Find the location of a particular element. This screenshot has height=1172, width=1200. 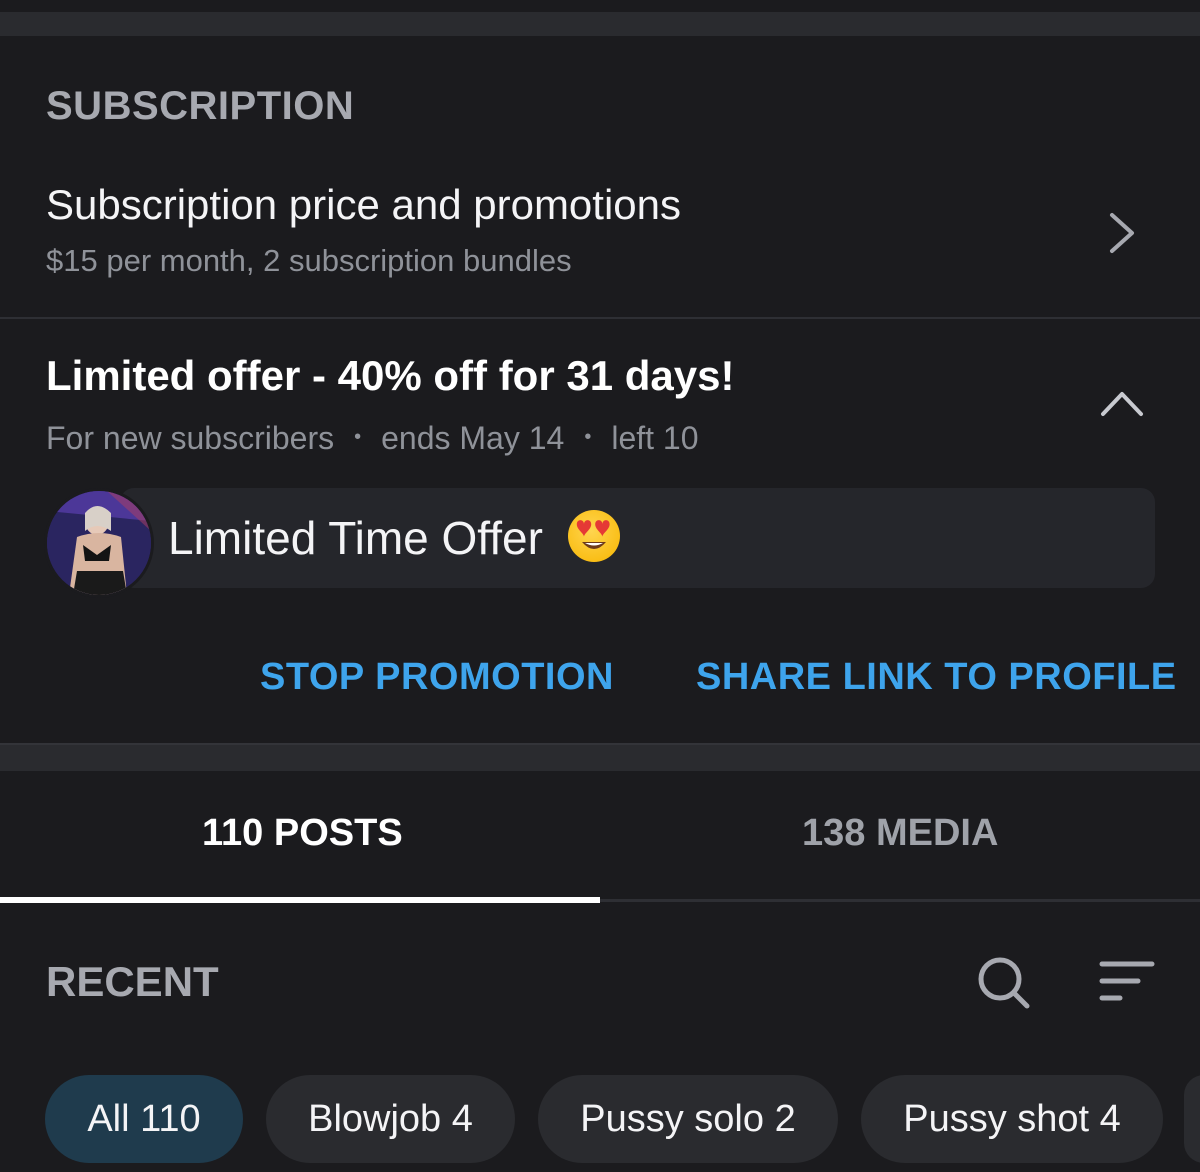

offer-message: Limited Time Offer is located at coordinates (394, 537).